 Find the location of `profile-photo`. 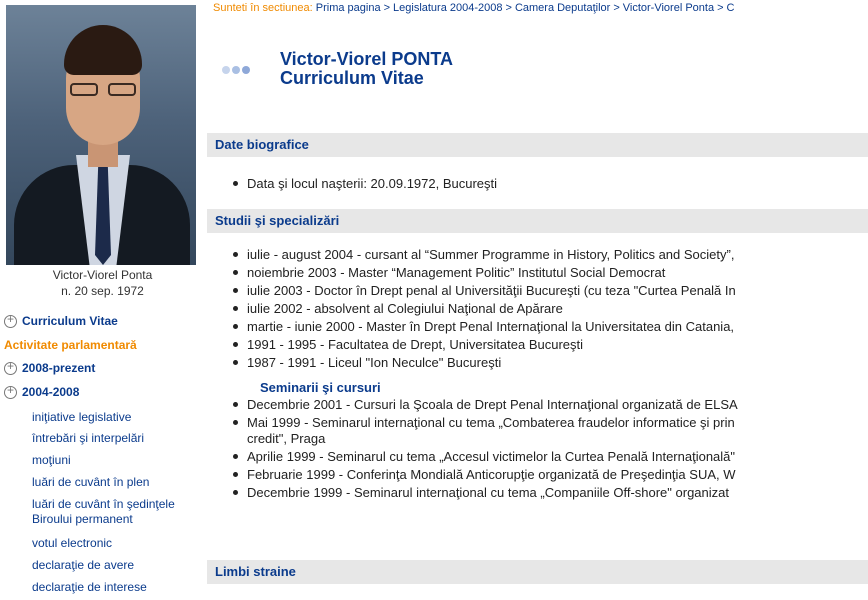

profile-photo is located at coordinates (101, 135).